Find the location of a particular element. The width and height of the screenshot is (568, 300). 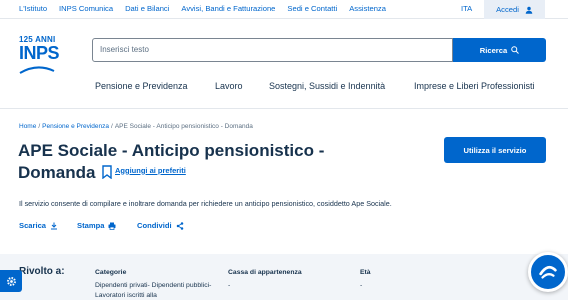

download-icon is located at coordinates (54, 225).